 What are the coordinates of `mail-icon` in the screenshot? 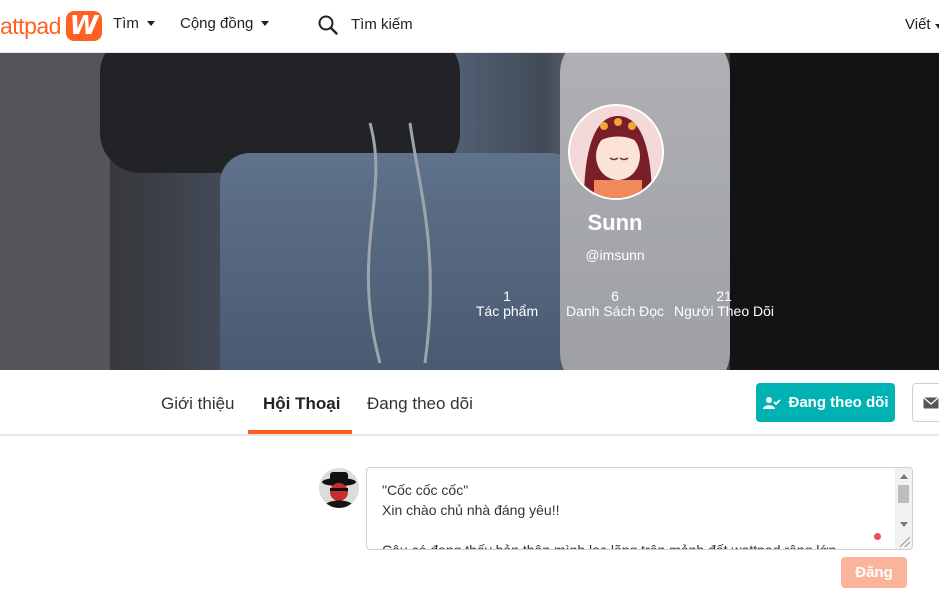 It's located at (931, 402).